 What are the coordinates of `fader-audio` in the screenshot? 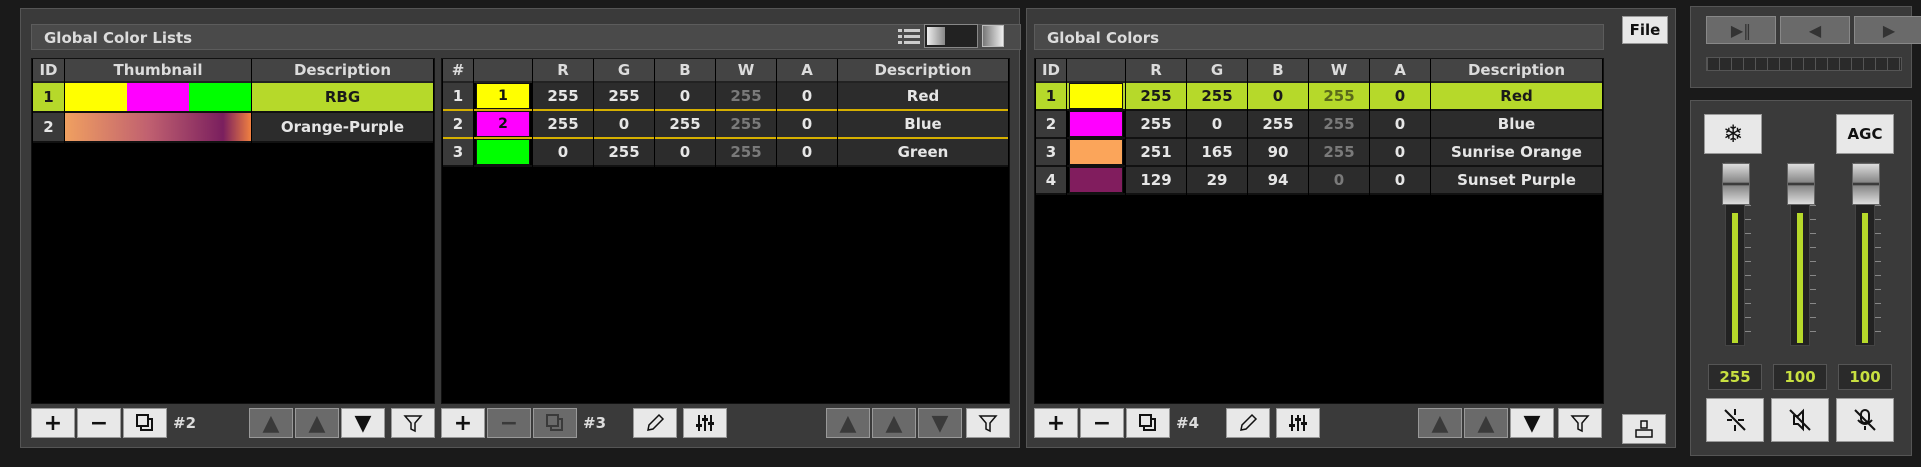 It's located at (1866, 254).